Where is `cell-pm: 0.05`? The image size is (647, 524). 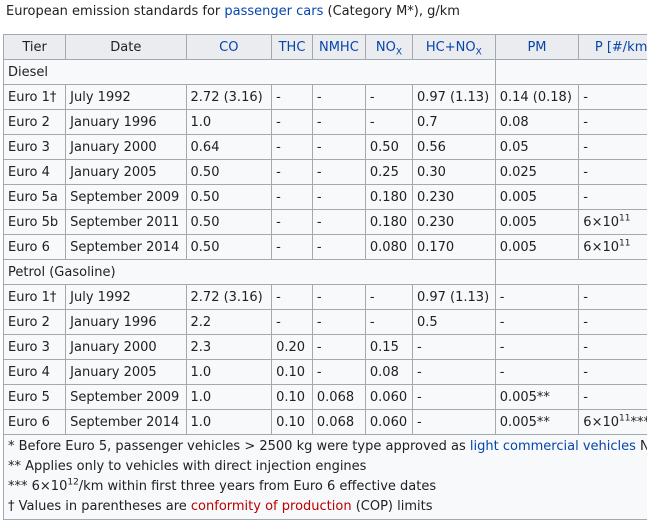
cell-pm: 0.05 is located at coordinates (537, 147).